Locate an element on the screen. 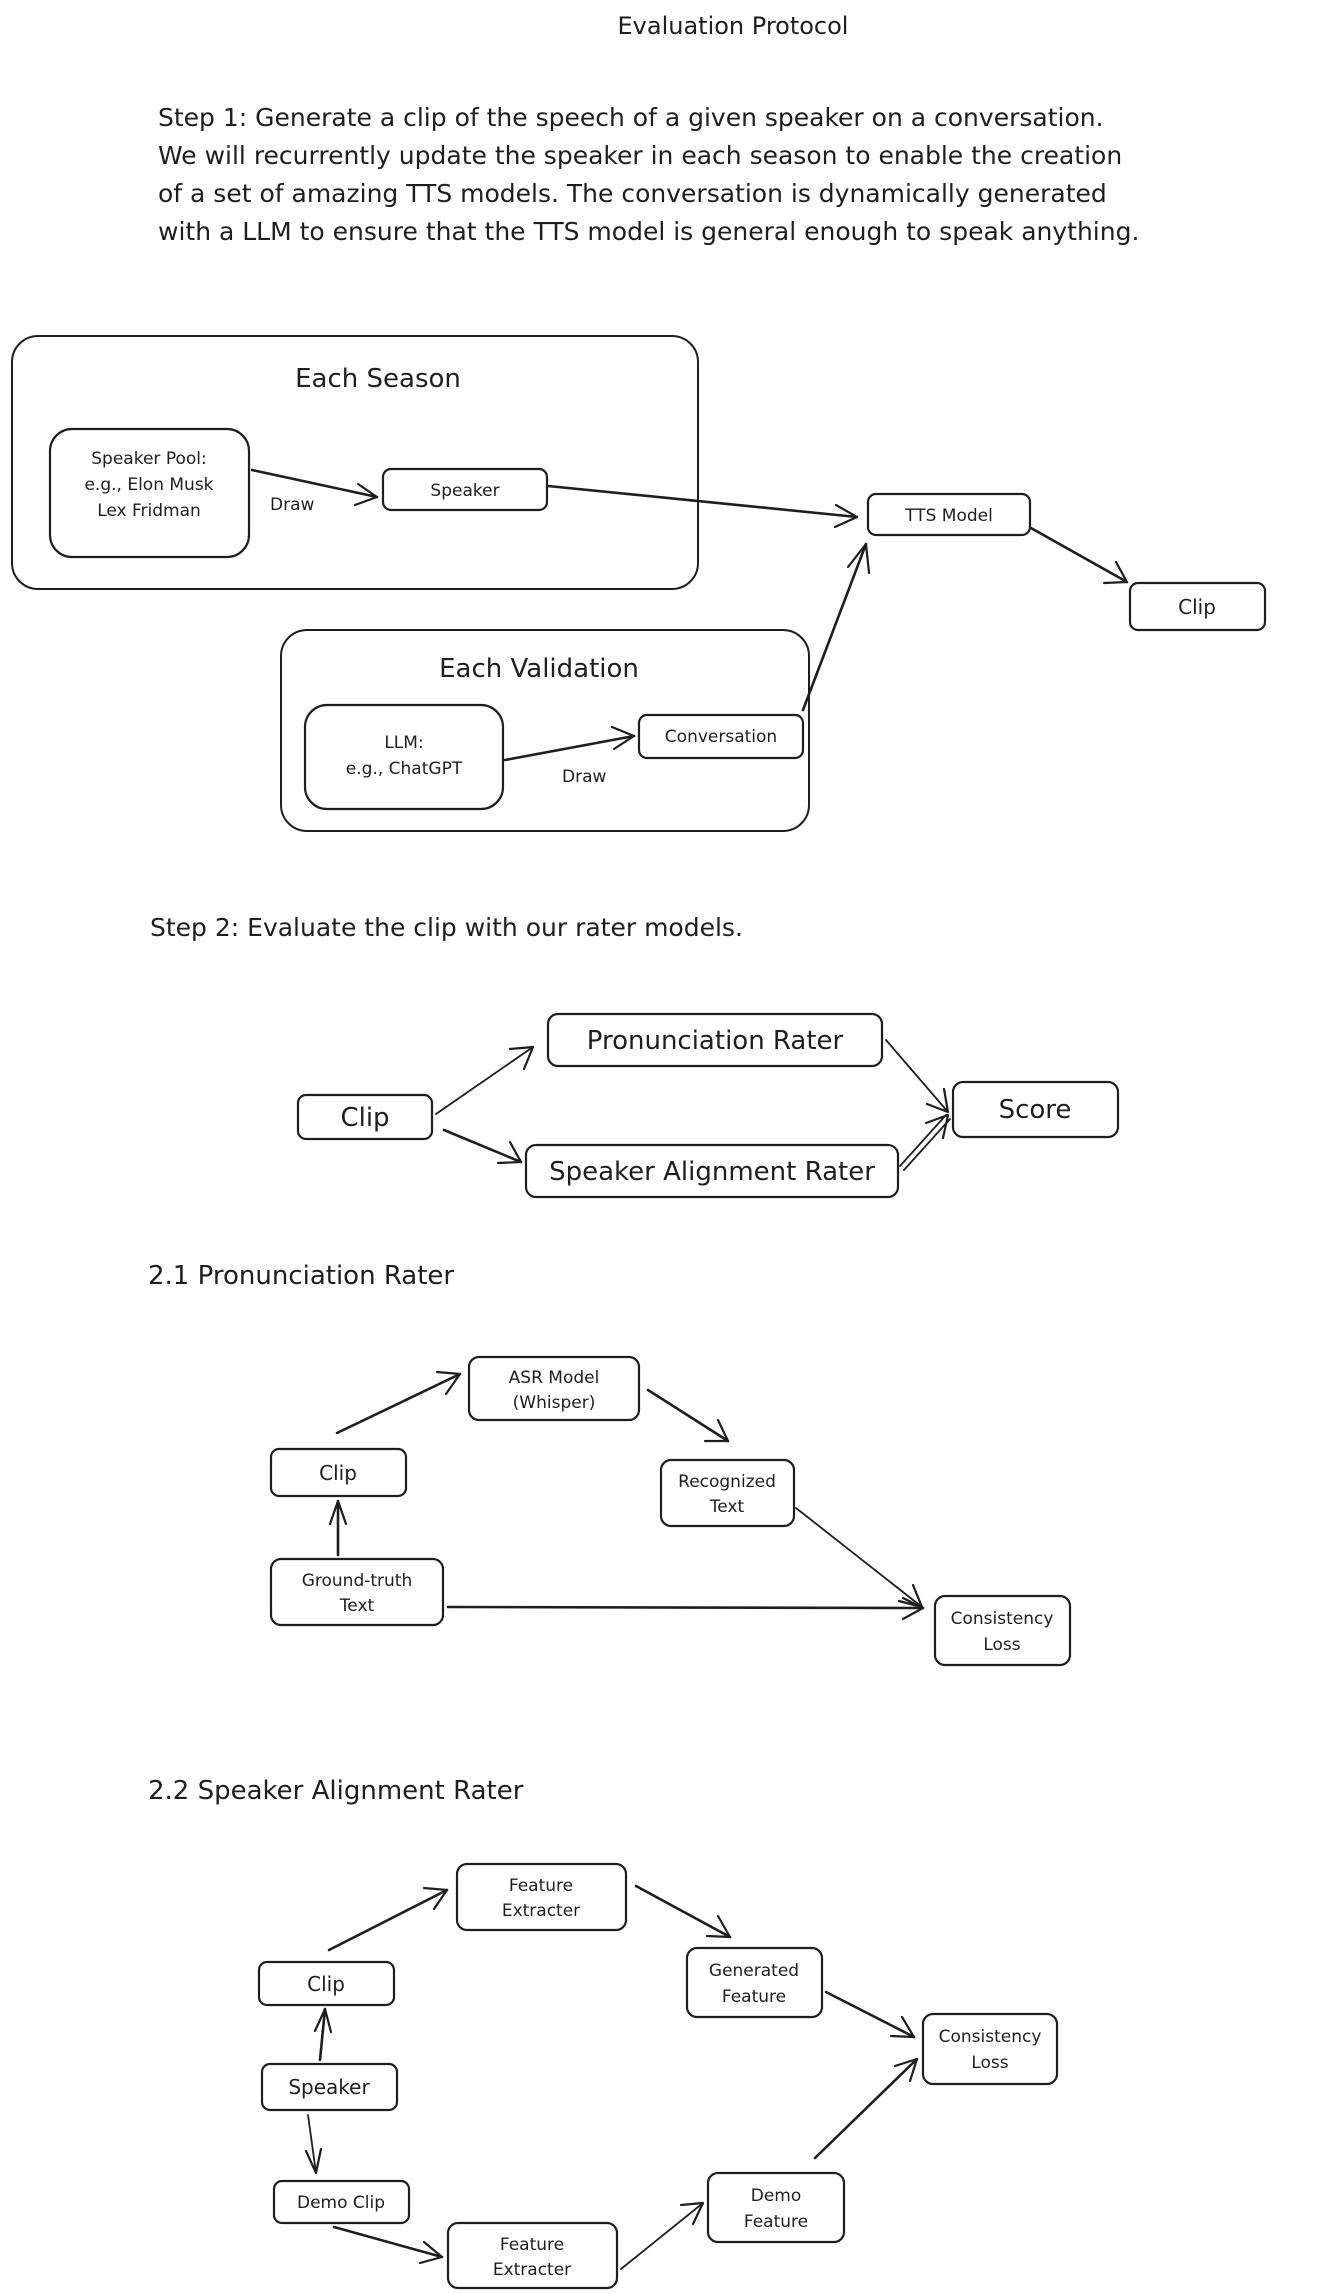 This screenshot has height=2293, width=1319. node-label: Conversation is located at coordinates (721, 737).